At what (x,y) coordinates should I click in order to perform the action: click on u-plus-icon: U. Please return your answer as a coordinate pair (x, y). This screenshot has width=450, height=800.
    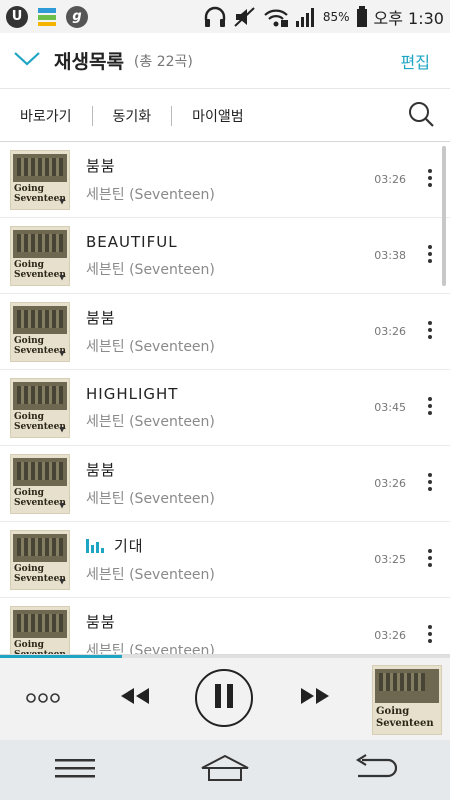
    Looking at the image, I should click on (17, 16).